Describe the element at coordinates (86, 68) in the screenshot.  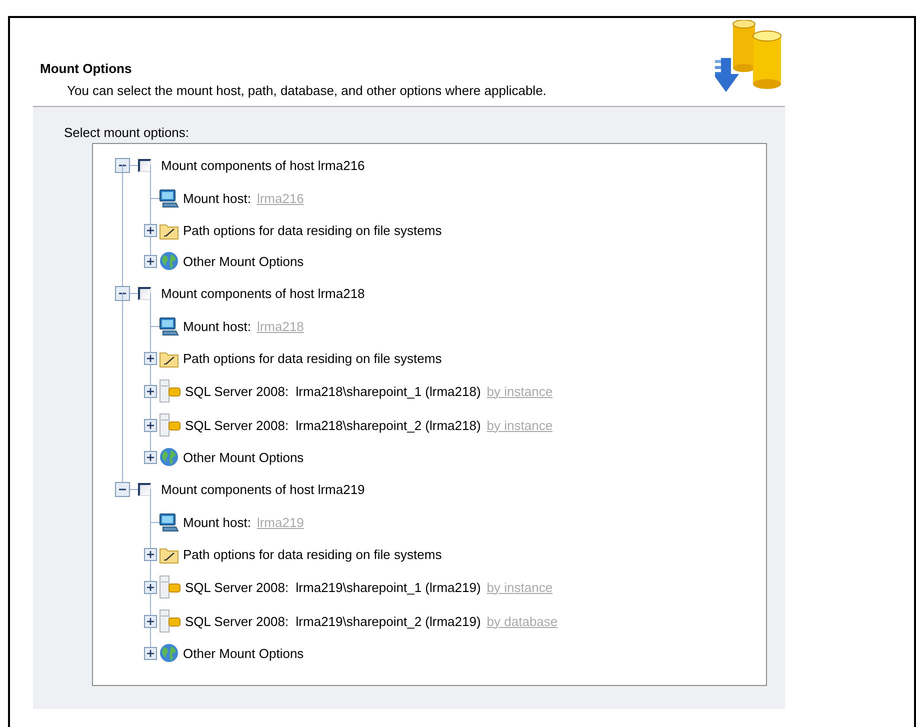
I see `page-title: Mount Options` at that location.